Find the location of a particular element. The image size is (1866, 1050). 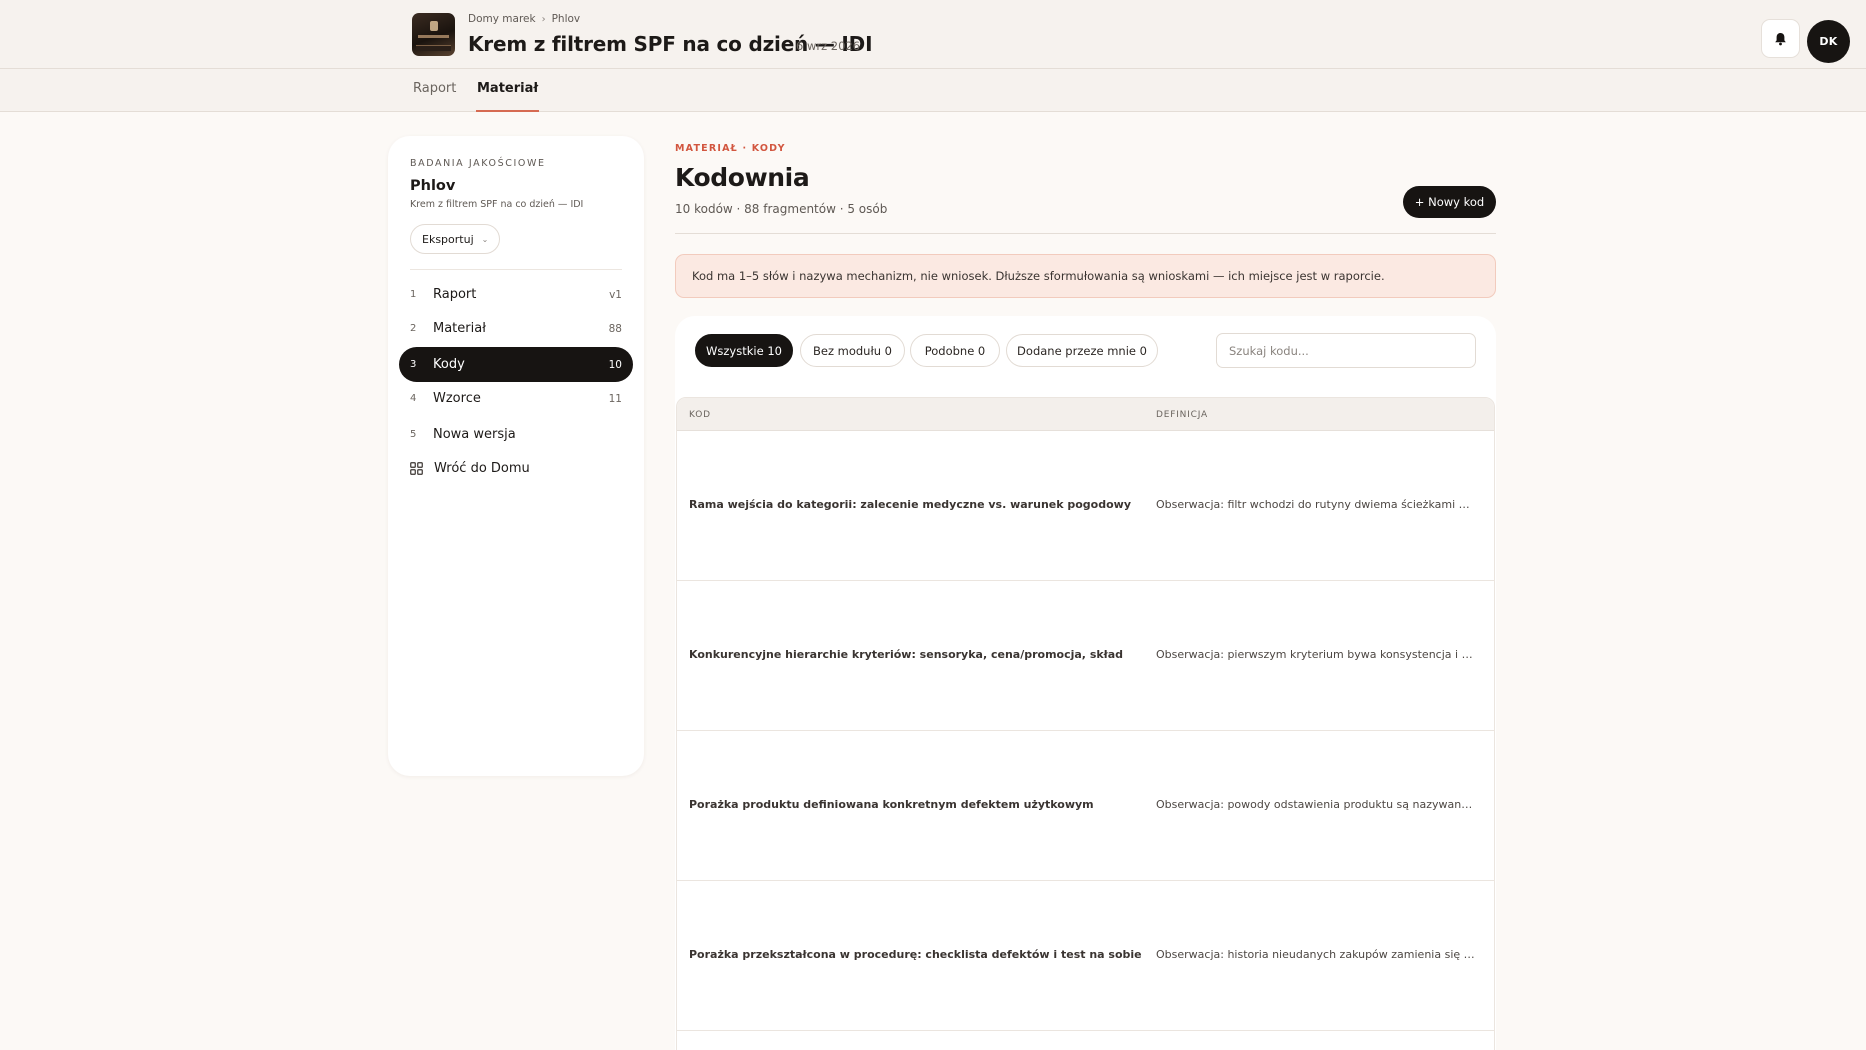

sidebar-item-raport: 1 Raport v1 is located at coordinates (516, 294).